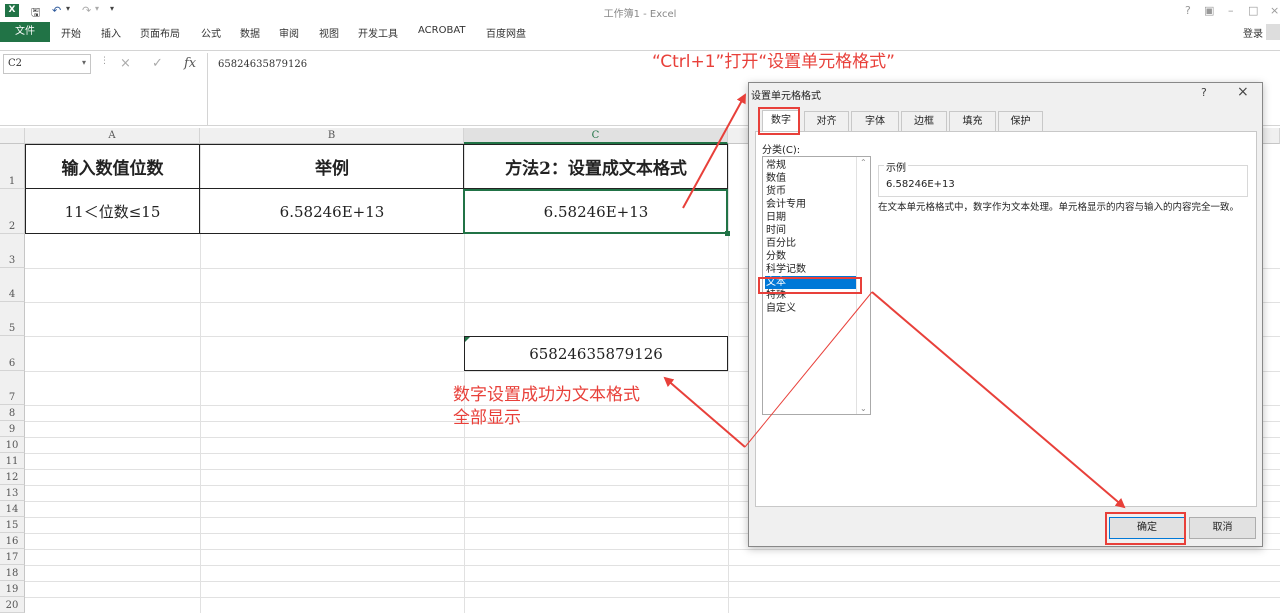  Describe the element at coordinates (811, 204) in the screenshot. I see `list-item: 会计专用` at that location.